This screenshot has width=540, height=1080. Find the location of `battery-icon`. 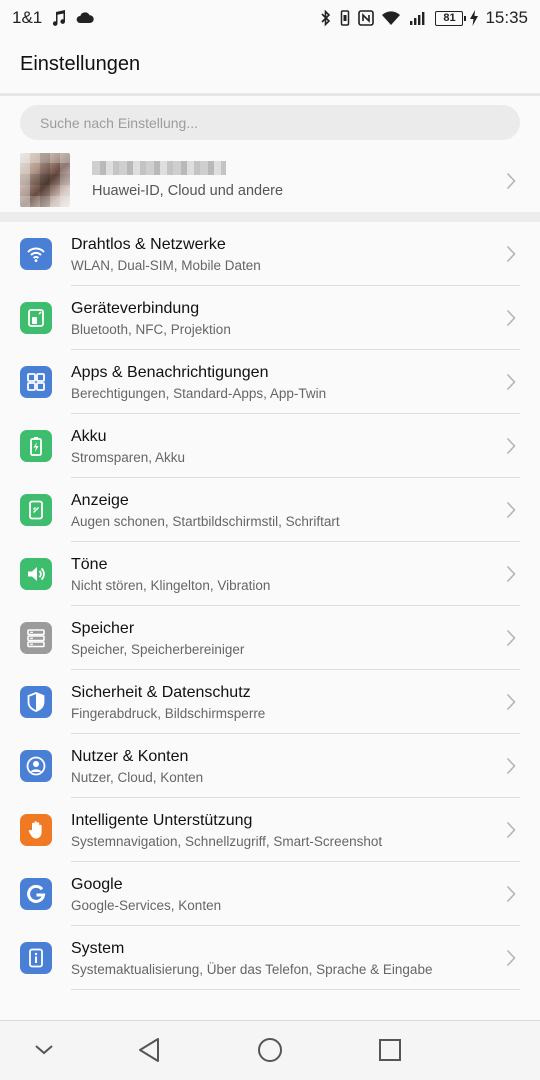

battery-icon is located at coordinates (36, 446).